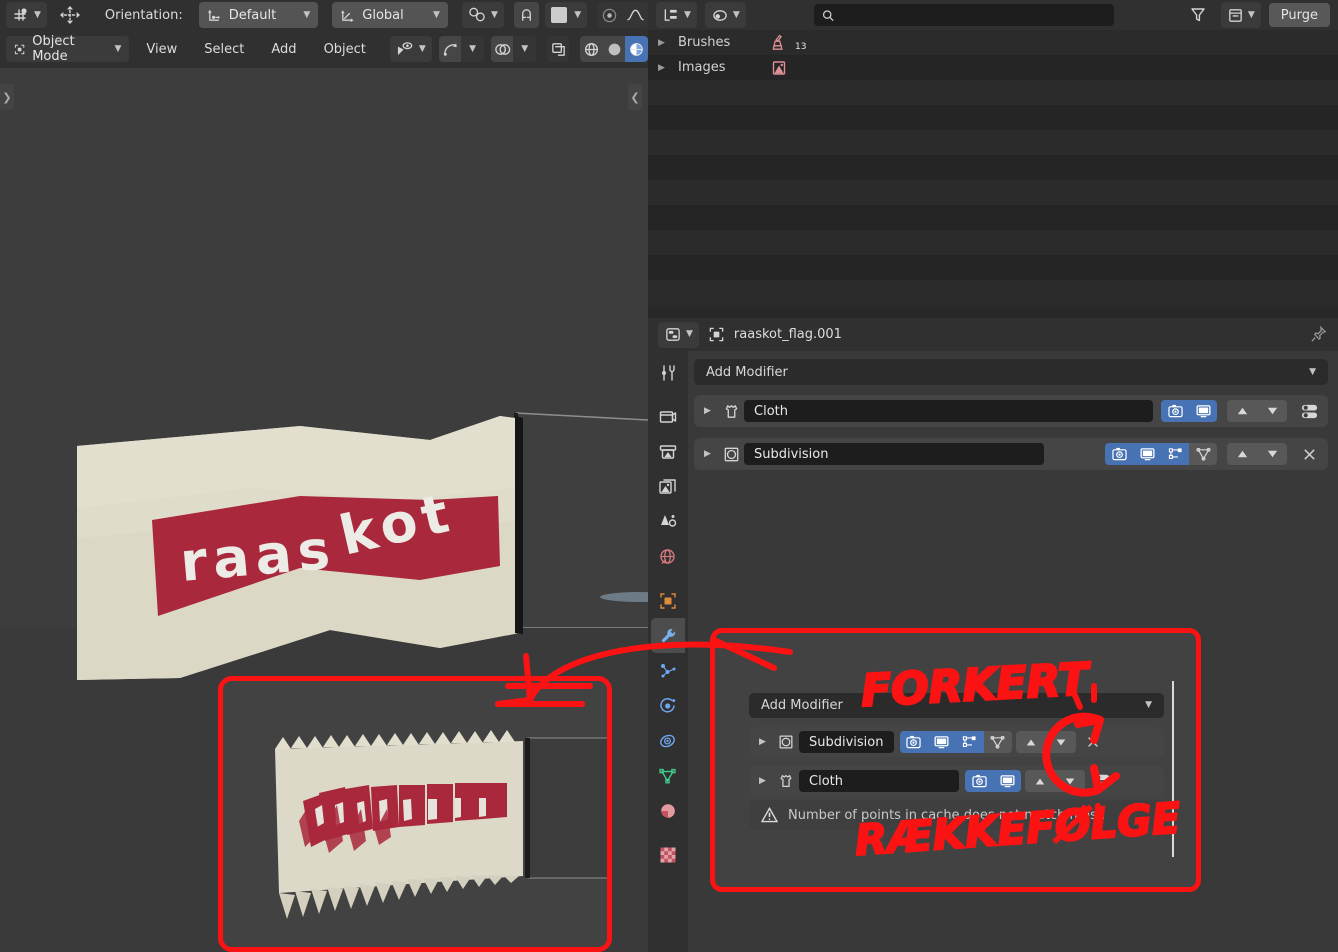 The width and height of the screenshot is (1338, 952). What do you see at coordinates (68, 49) in the screenshot?
I see `mode-dropdown: Object Mode ▼` at bounding box center [68, 49].